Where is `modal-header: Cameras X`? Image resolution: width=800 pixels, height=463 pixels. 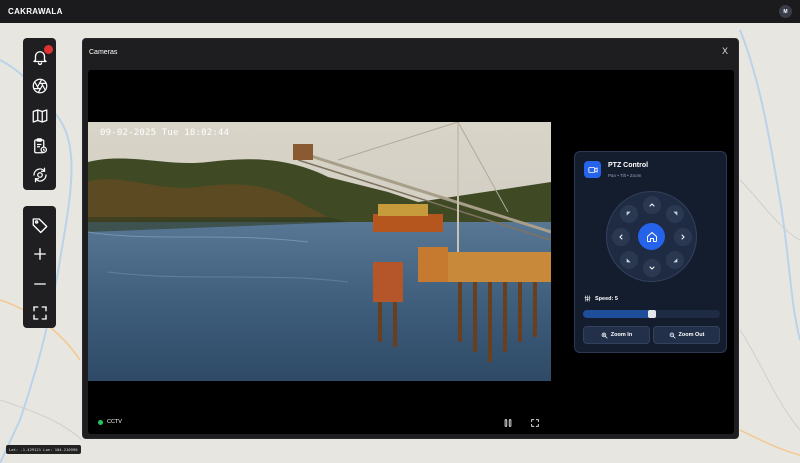 modal-header: Cameras X is located at coordinates (410, 52).